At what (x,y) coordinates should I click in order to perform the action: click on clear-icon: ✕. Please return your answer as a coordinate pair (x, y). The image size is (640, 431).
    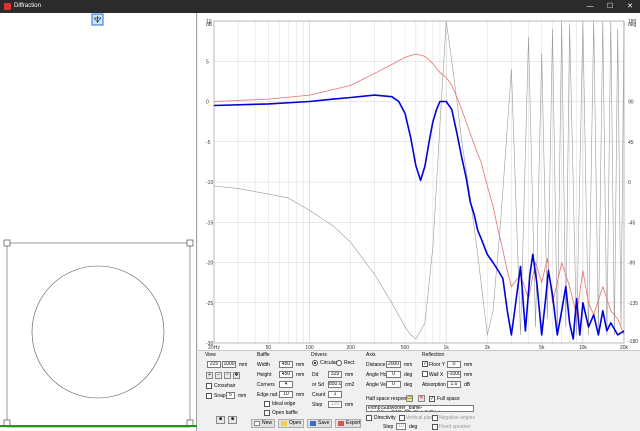
    Looking at the image, I should click on (421, 398).